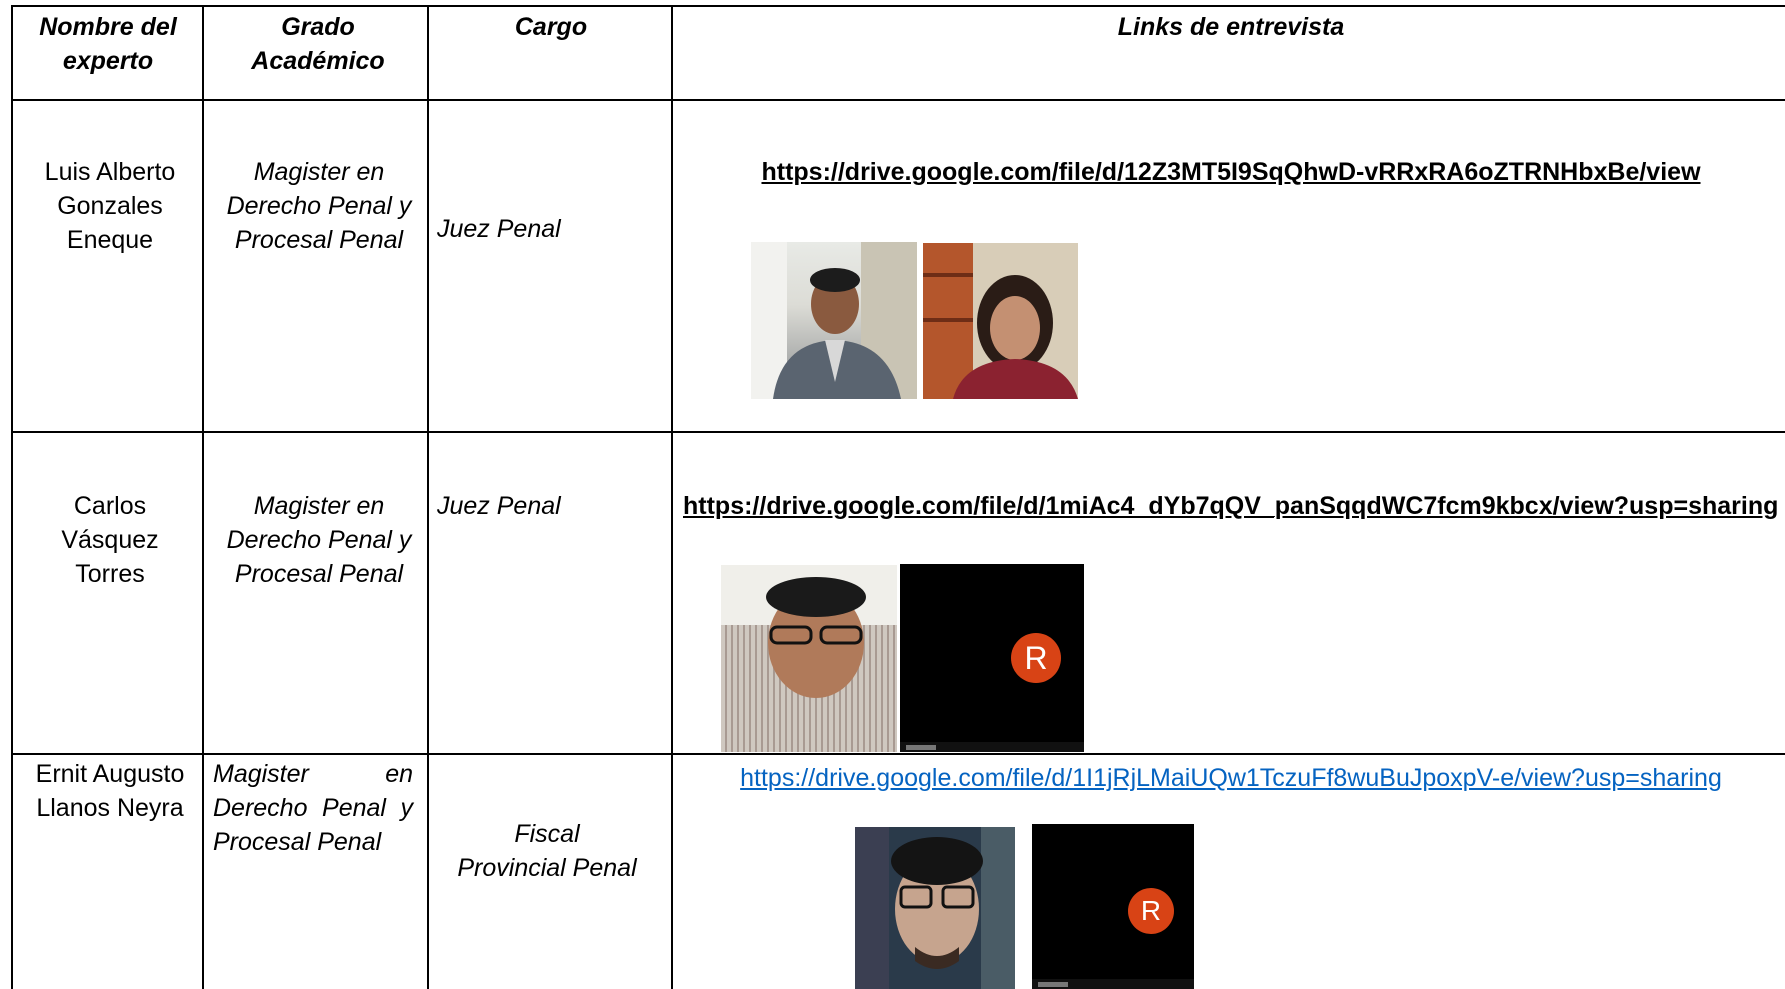 The width and height of the screenshot is (1785, 989). I want to click on expert-name: Ernit Augusto Llanos Neyra, so click(110, 791).